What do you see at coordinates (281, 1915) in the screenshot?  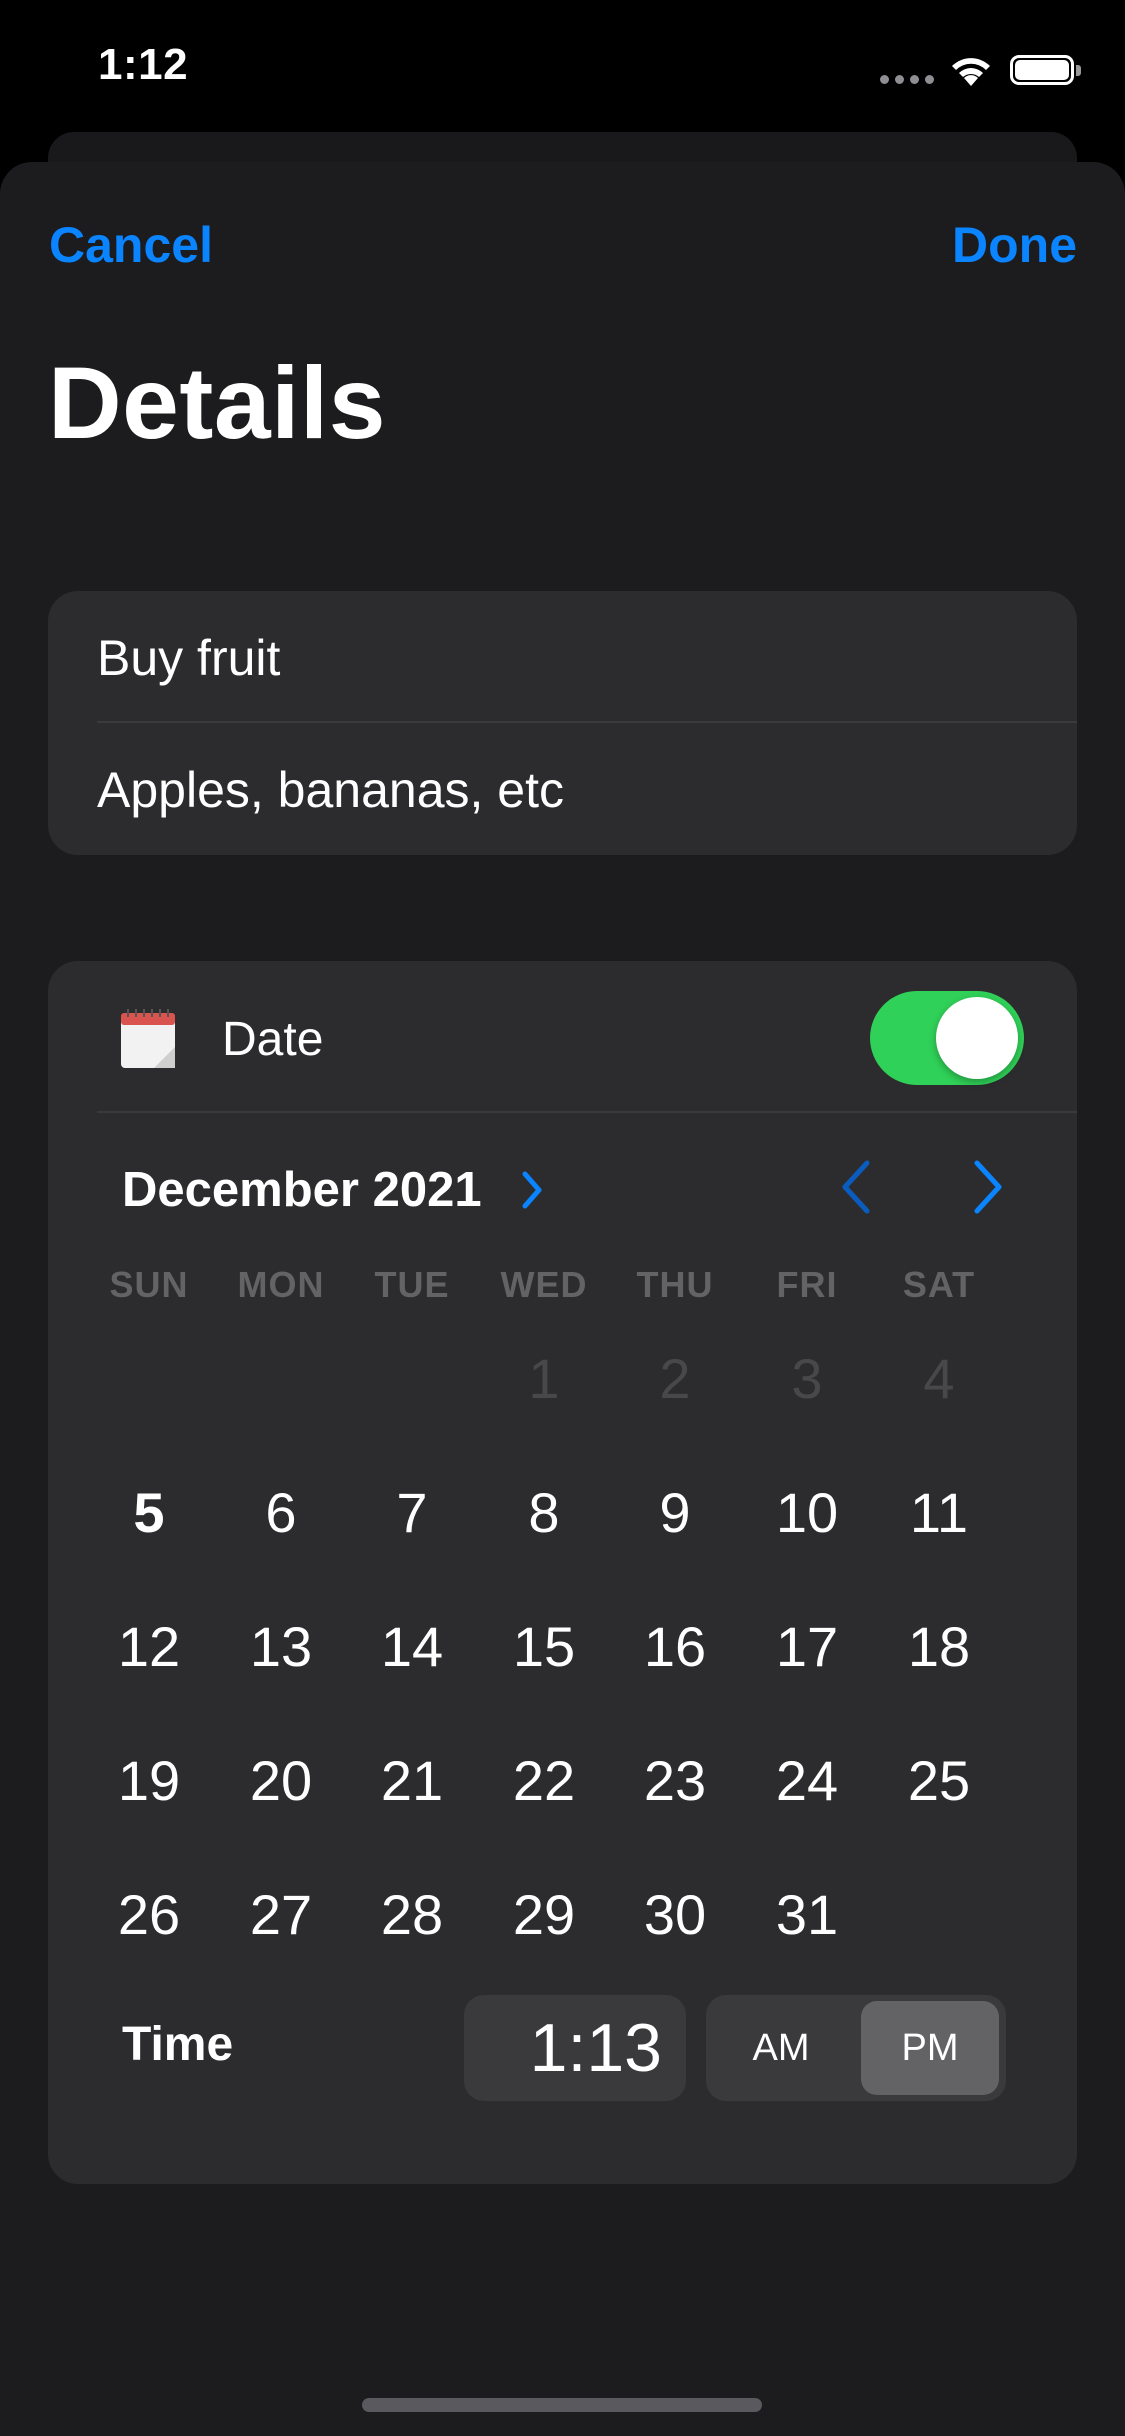 I see `calendar-day: 27` at bounding box center [281, 1915].